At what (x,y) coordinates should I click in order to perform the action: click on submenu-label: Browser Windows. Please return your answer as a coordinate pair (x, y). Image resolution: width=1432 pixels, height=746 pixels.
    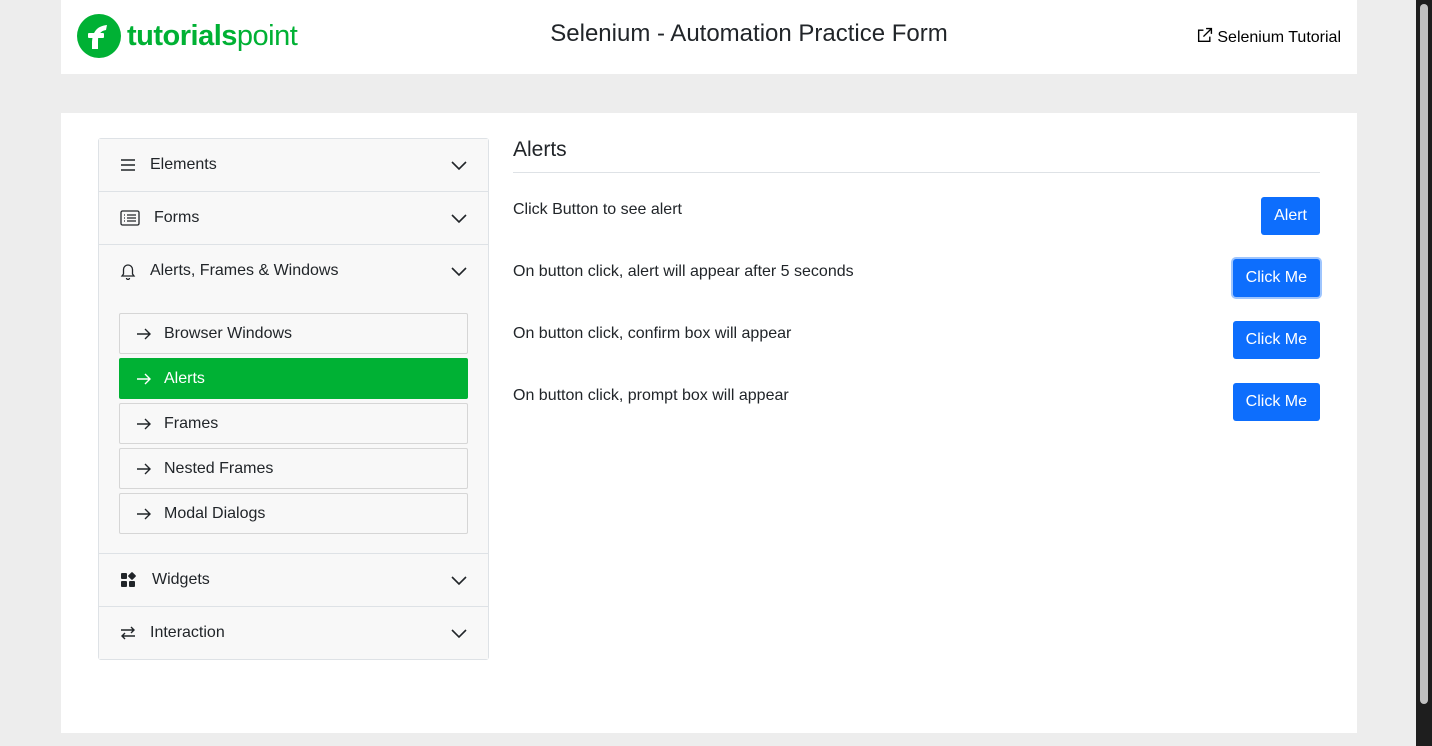
    Looking at the image, I should click on (228, 333).